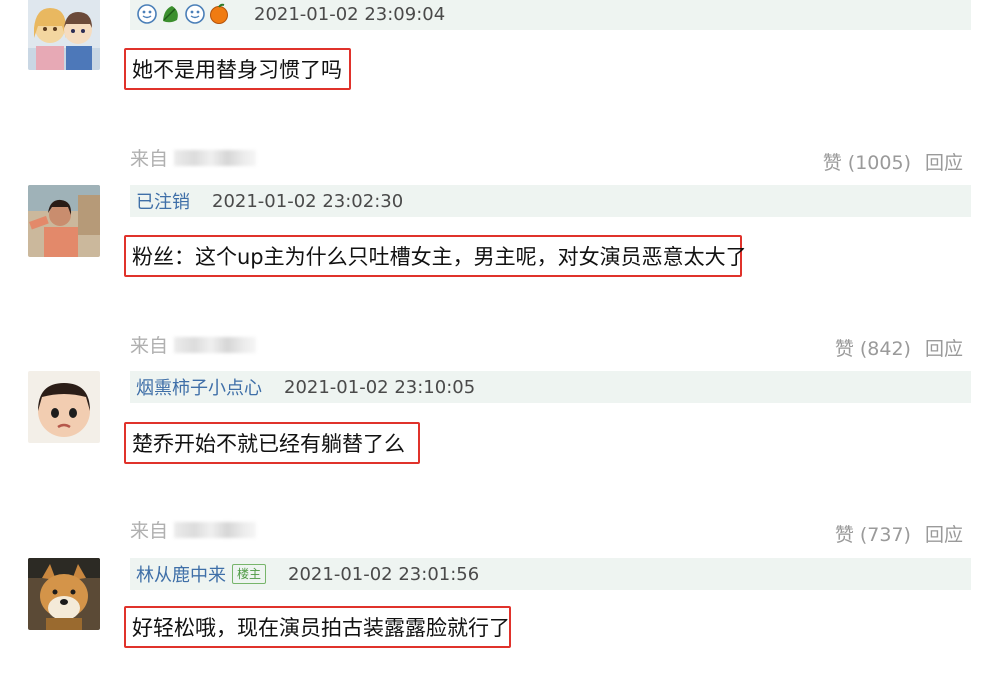 This screenshot has width=1000, height=684. What do you see at coordinates (873, 533) in the screenshot?
I see `like-button: 赞 (737)` at bounding box center [873, 533].